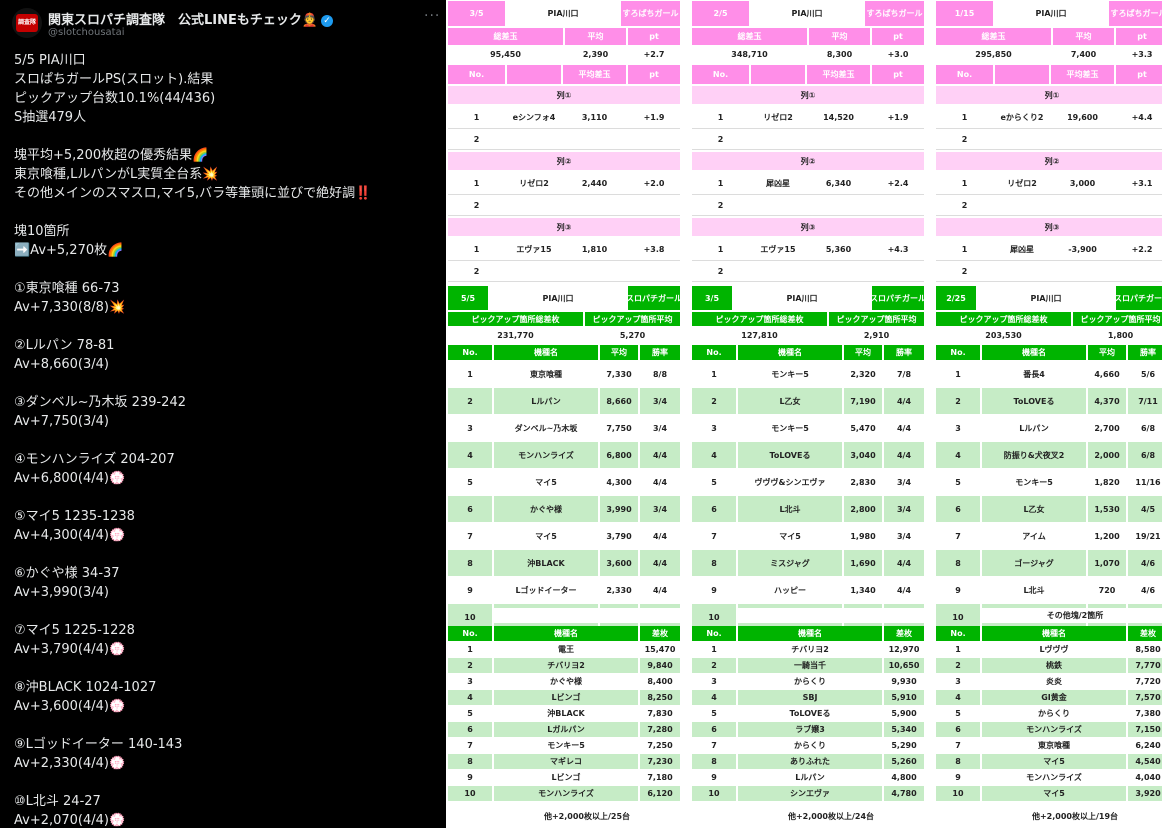 This screenshot has width=1162, height=828. I want to click on table-row: 3/5 PIA川口 すろぱちガール, so click(564, 13).